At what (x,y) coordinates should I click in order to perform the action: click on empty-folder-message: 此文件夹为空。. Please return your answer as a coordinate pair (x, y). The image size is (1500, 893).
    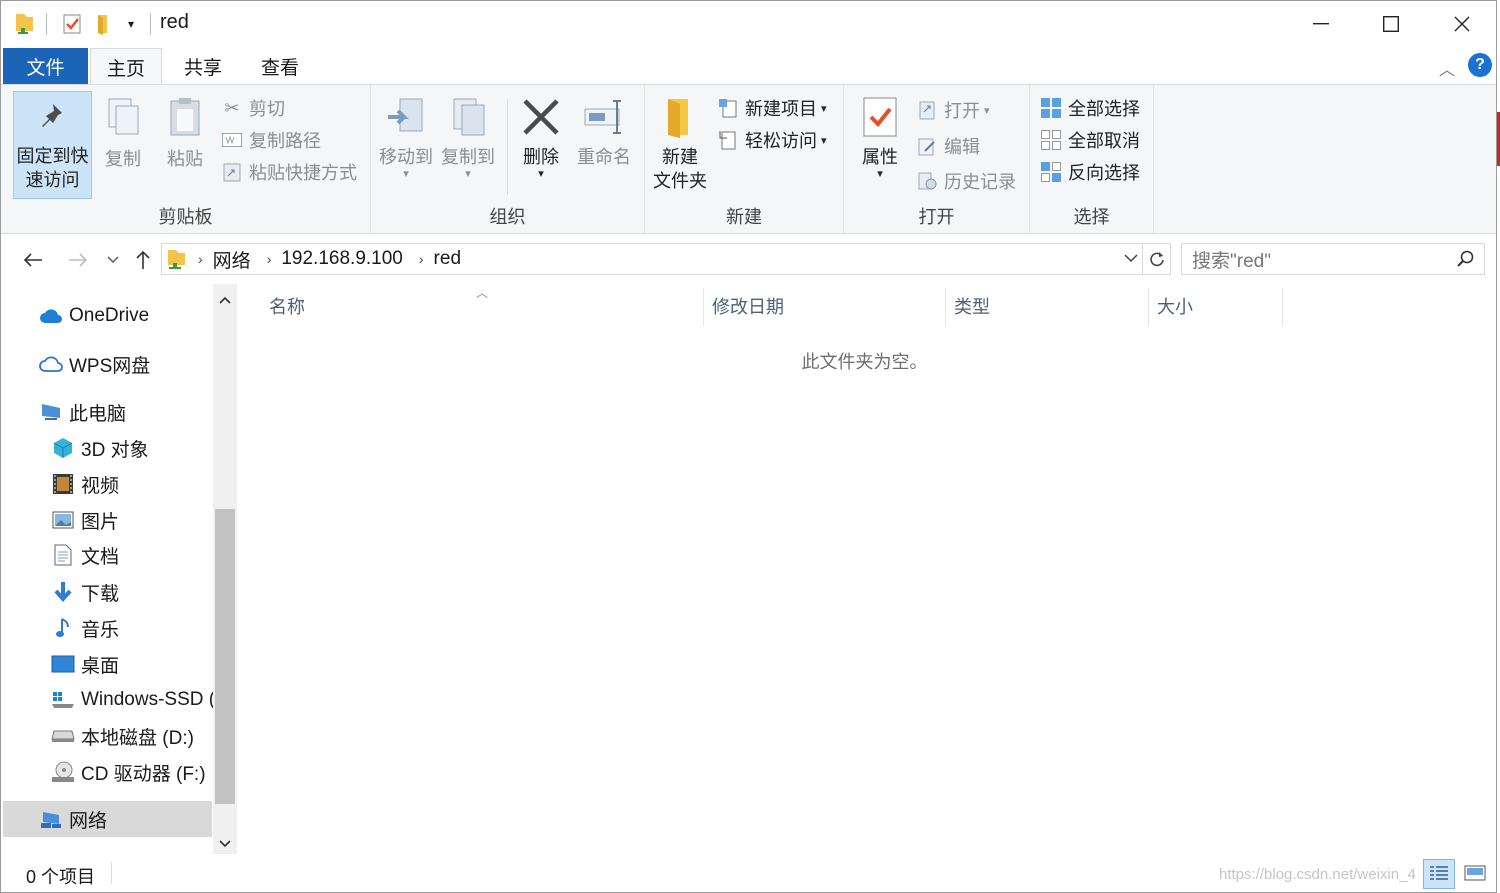
    Looking at the image, I should click on (864, 362).